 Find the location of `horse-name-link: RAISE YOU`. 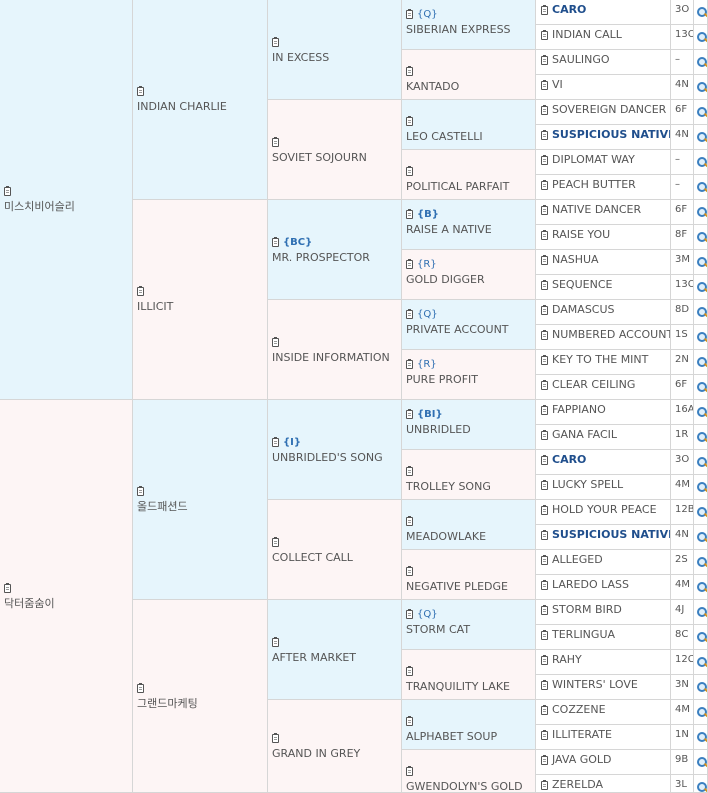

horse-name-link: RAISE YOU is located at coordinates (581, 235).